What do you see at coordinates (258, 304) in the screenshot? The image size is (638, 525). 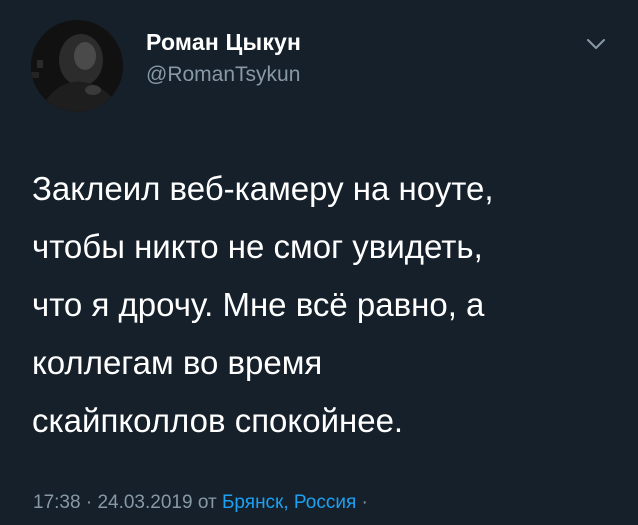 I see `tweet-text-line: что я дрочу. Мне всё равно, а` at bounding box center [258, 304].